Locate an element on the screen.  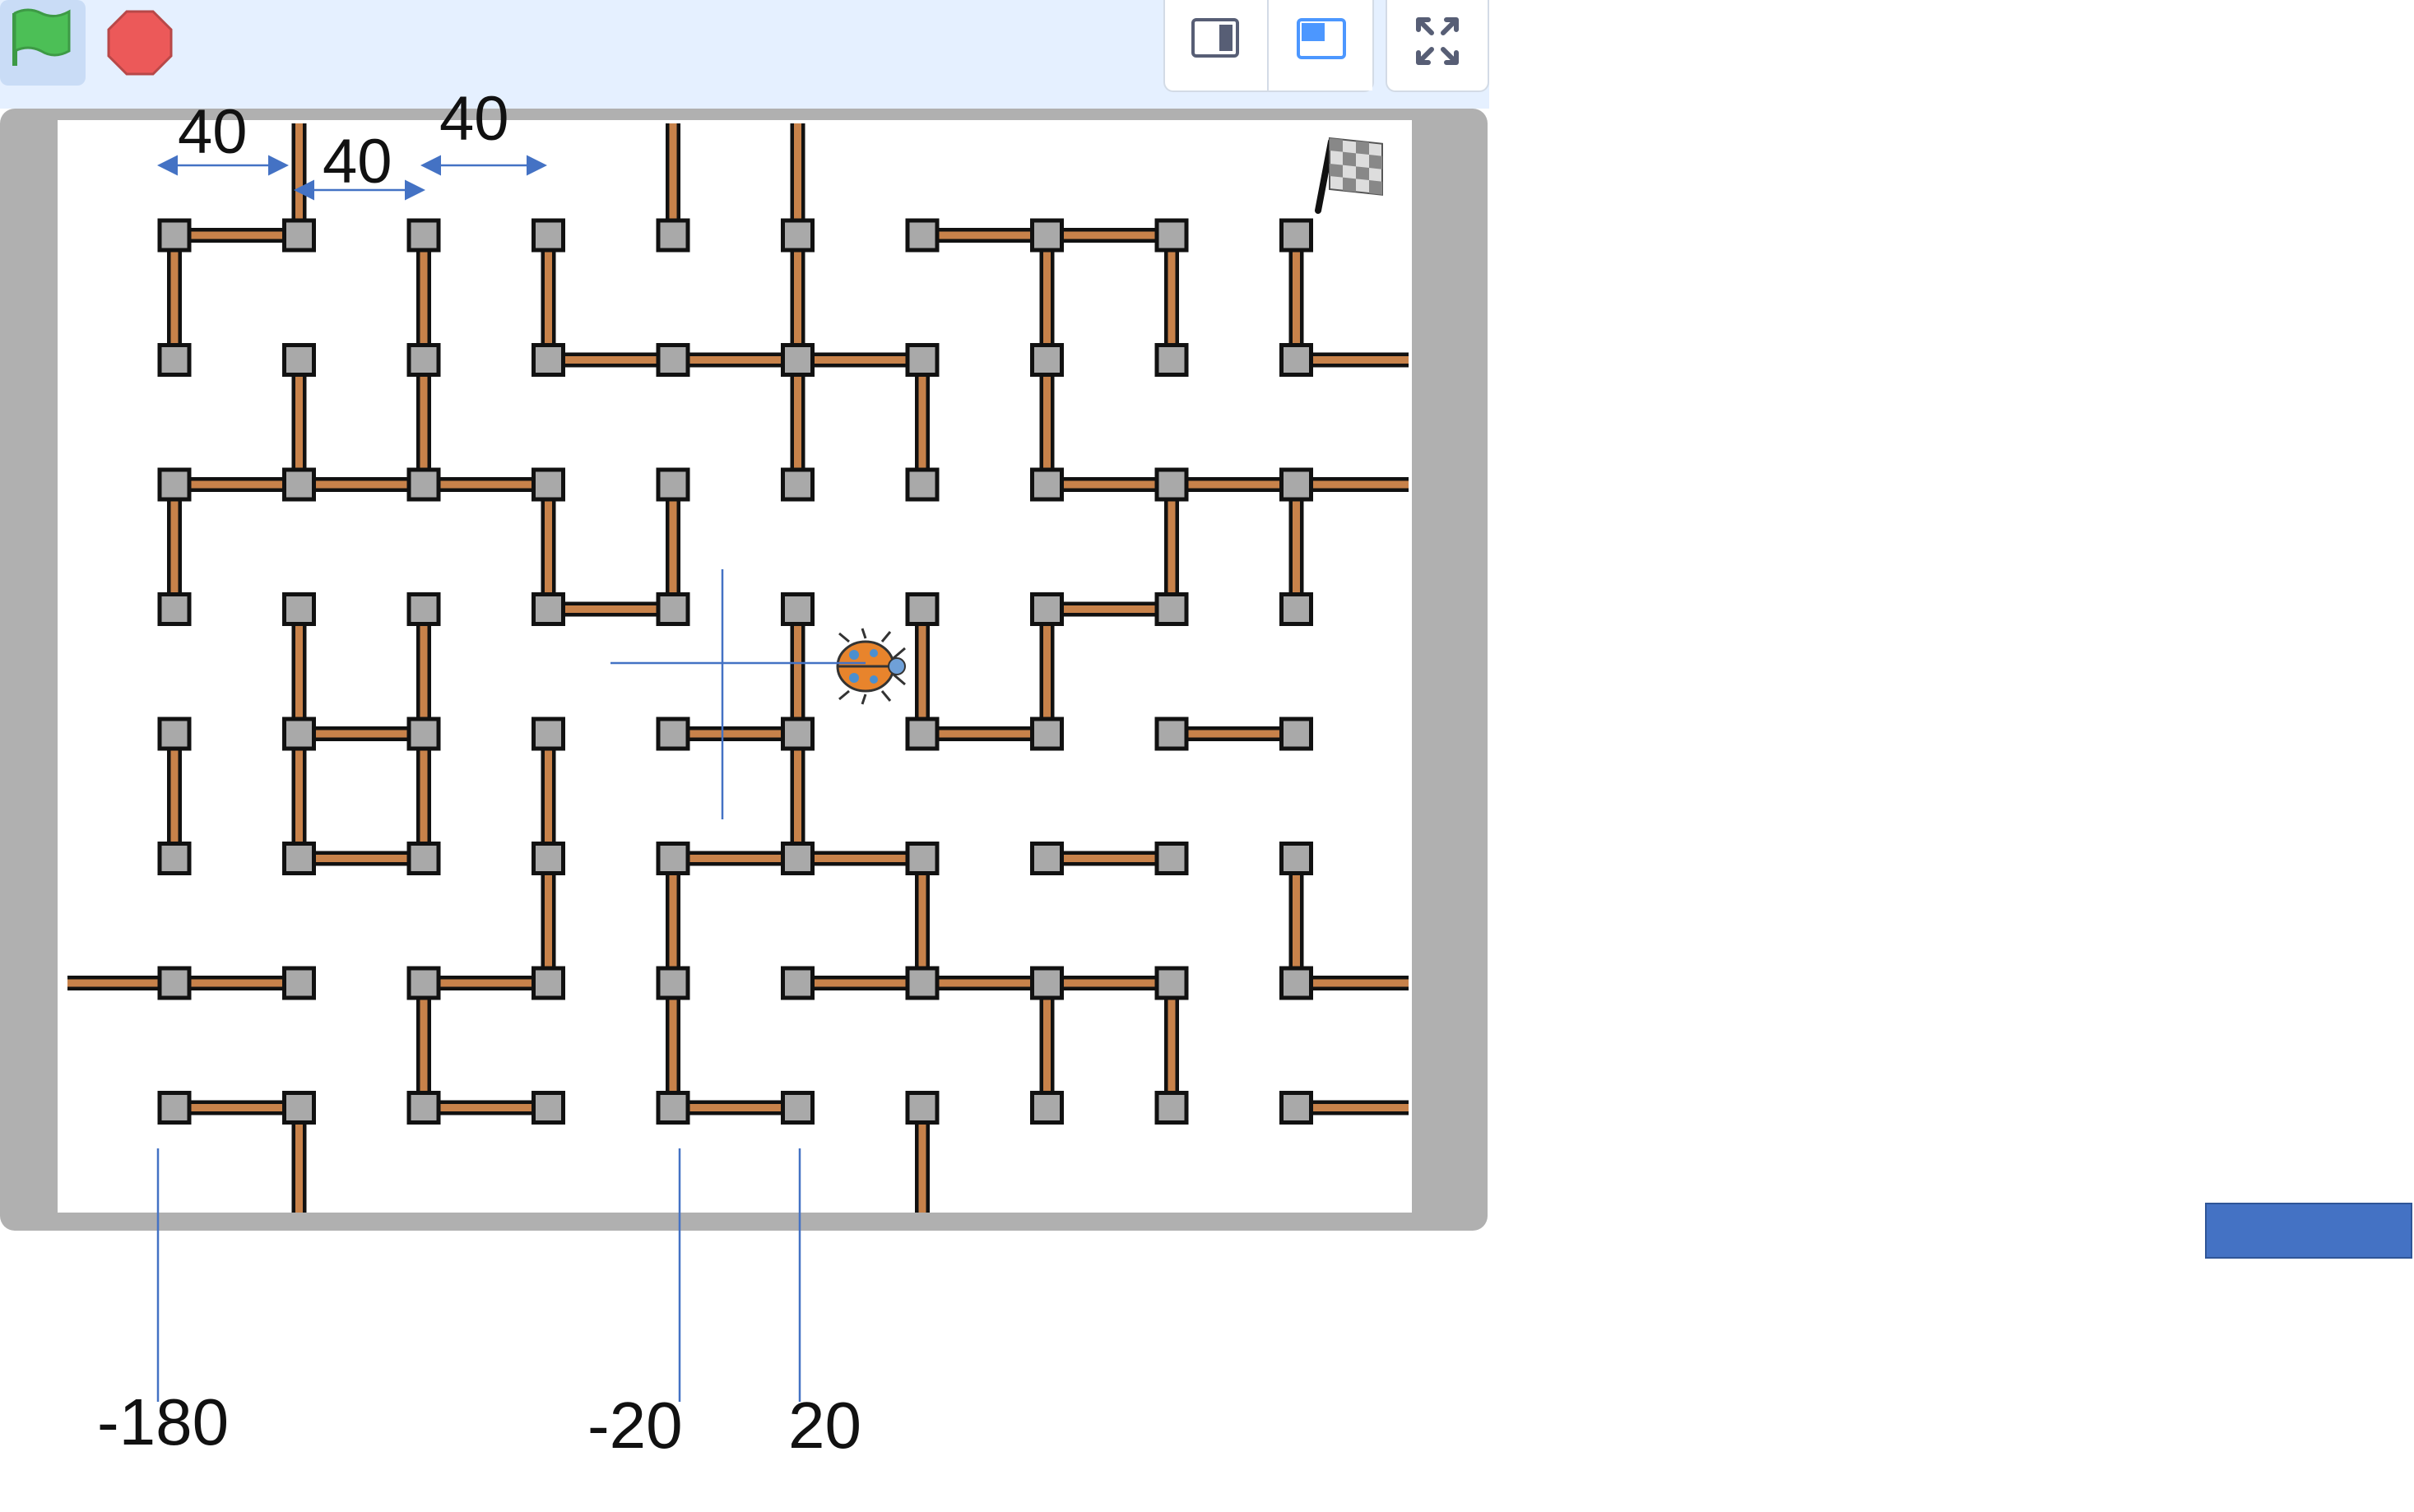
small-stage-button is located at coordinates (1217, 45).